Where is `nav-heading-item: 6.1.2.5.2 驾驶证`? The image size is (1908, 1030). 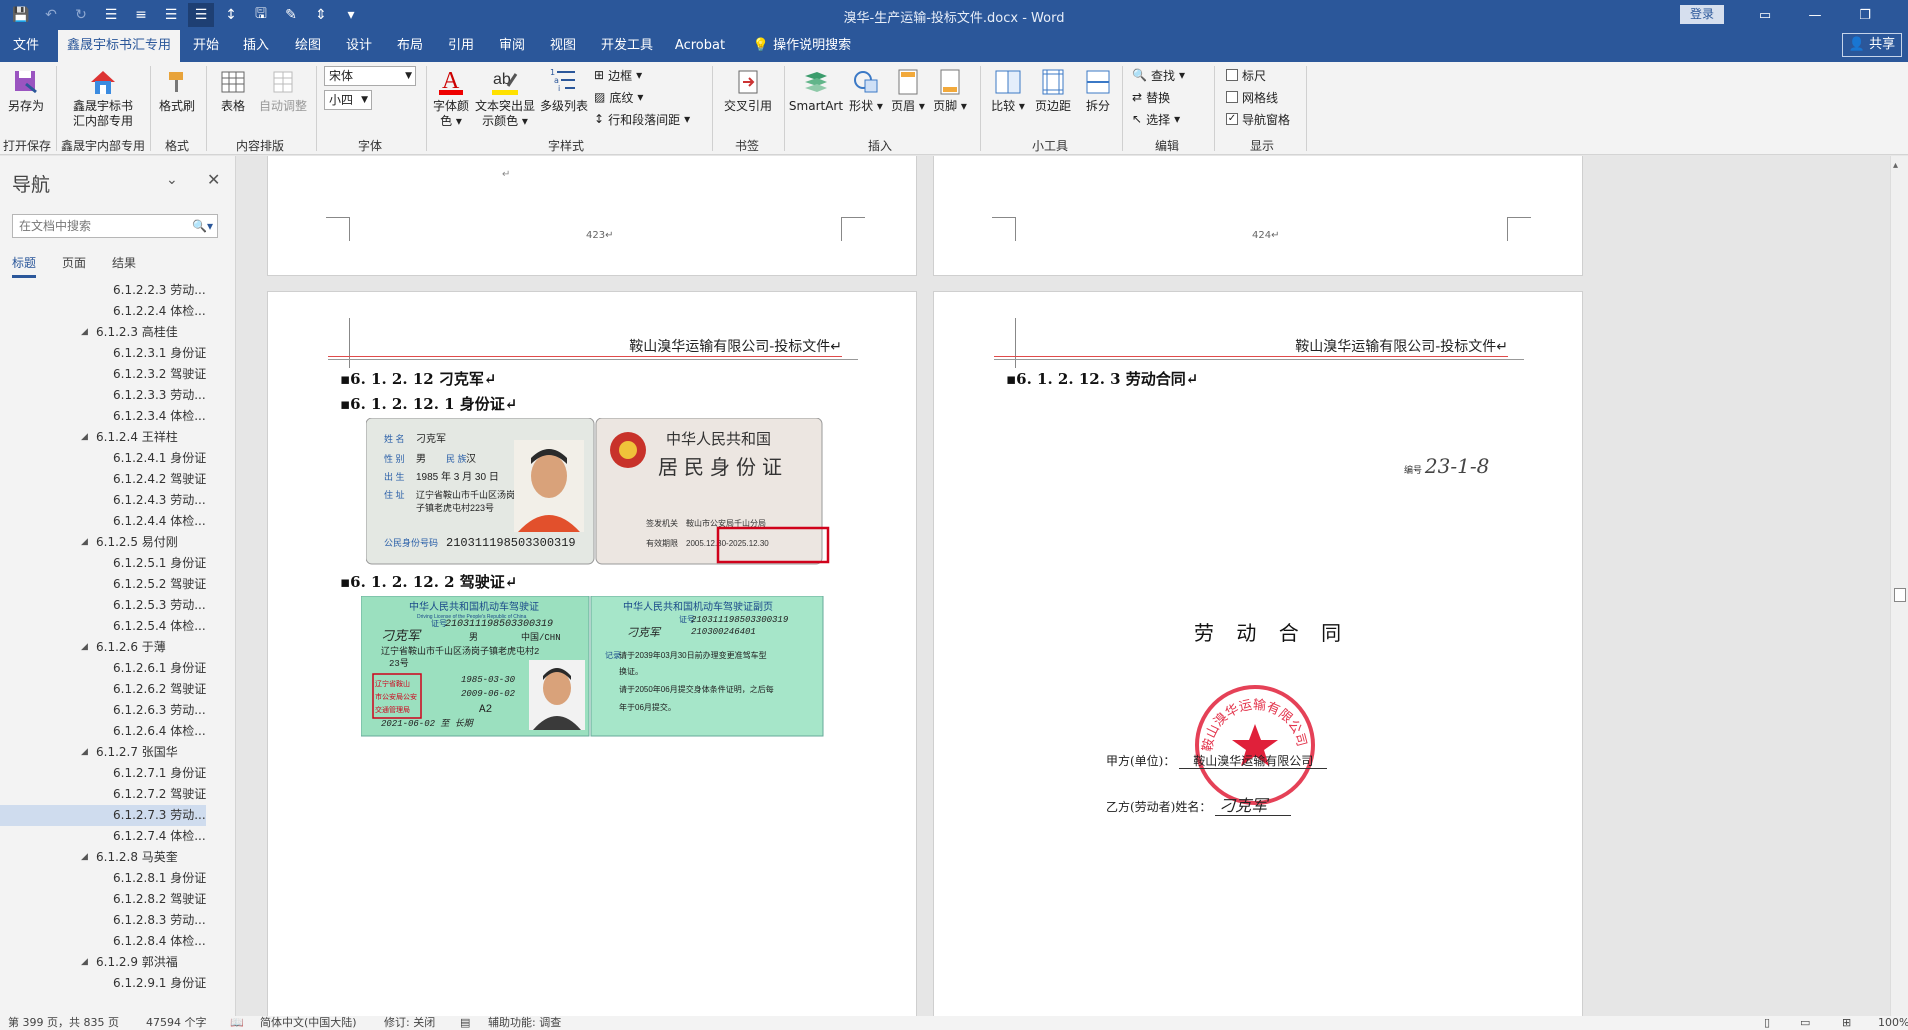
nav-heading-item: 6.1.2.5.2 驾驶证 is located at coordinates (118, 584).